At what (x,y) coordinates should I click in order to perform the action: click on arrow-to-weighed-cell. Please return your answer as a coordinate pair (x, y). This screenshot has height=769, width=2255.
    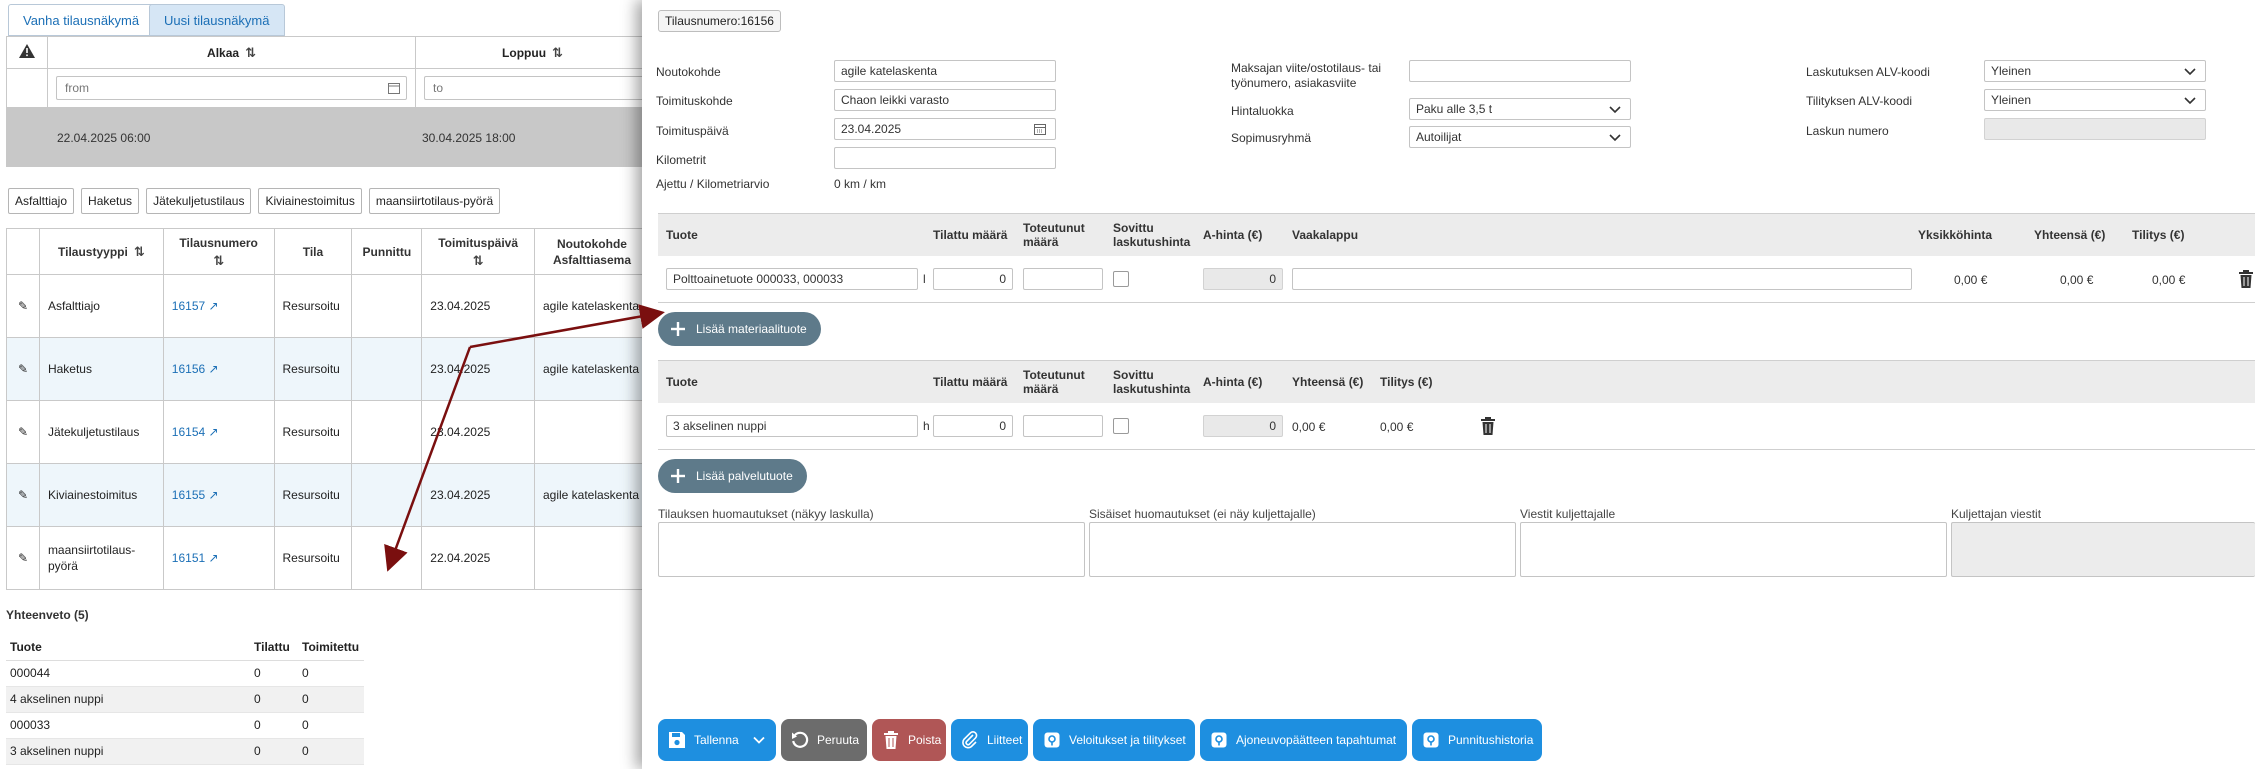
    Looking at the image, I should click on (428, 459).